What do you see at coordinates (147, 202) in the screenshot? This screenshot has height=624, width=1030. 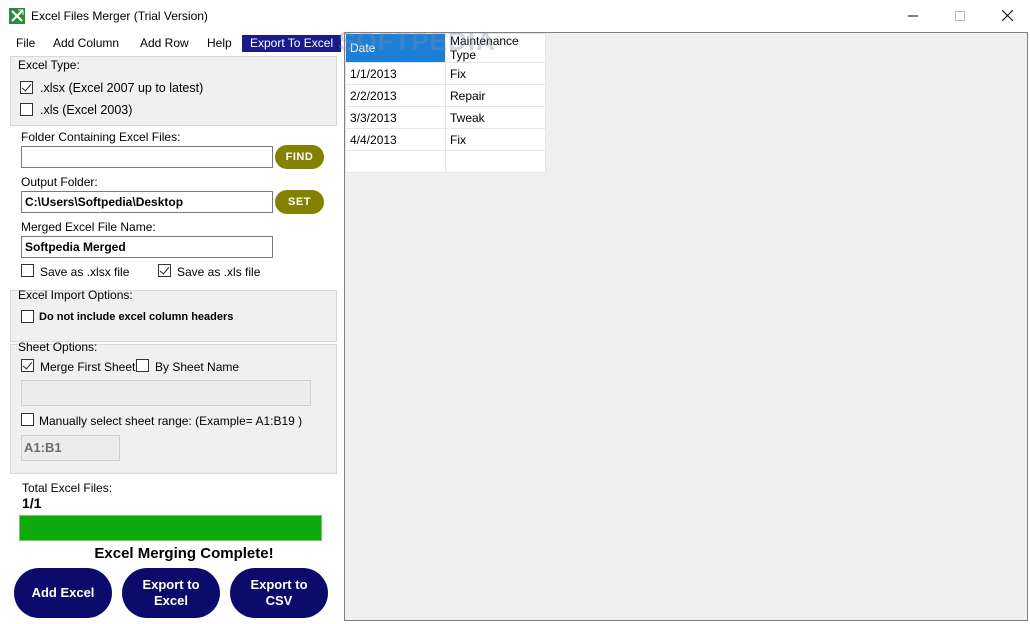 I see `output-folder-field` at bounding box center [147, 202].